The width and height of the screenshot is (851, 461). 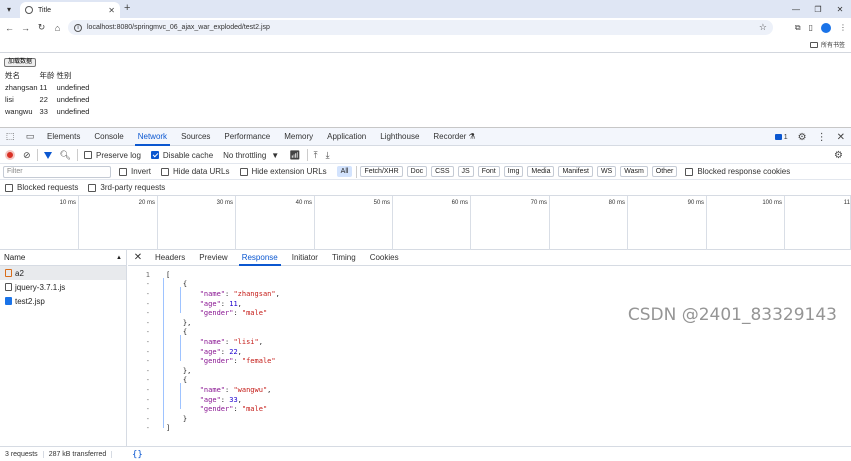 What do you see at coordinates (185, 304) in the screenshot?
I see `code-line: - "age": 11,` at bounding box center [185, 304].